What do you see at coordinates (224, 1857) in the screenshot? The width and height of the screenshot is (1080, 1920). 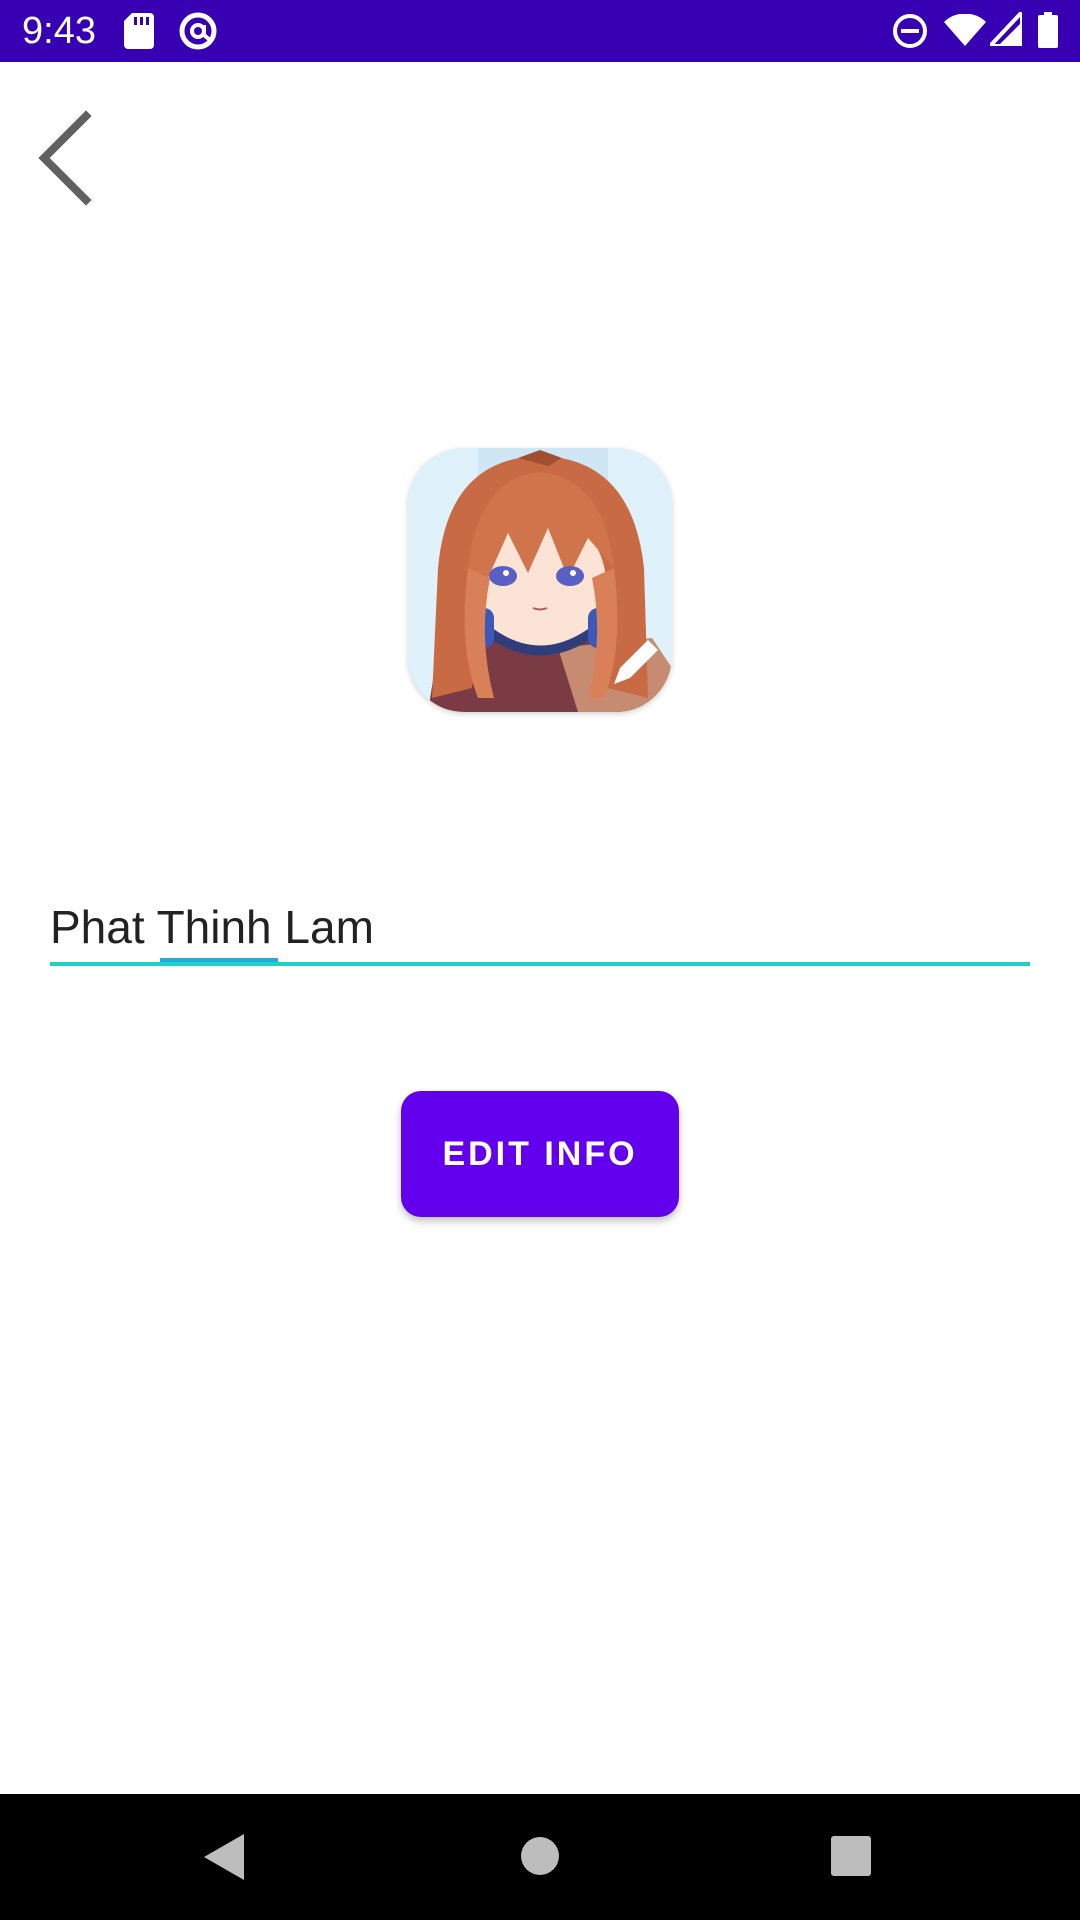 I see `back-triangle-icon` at bounding box center [224, 1857].